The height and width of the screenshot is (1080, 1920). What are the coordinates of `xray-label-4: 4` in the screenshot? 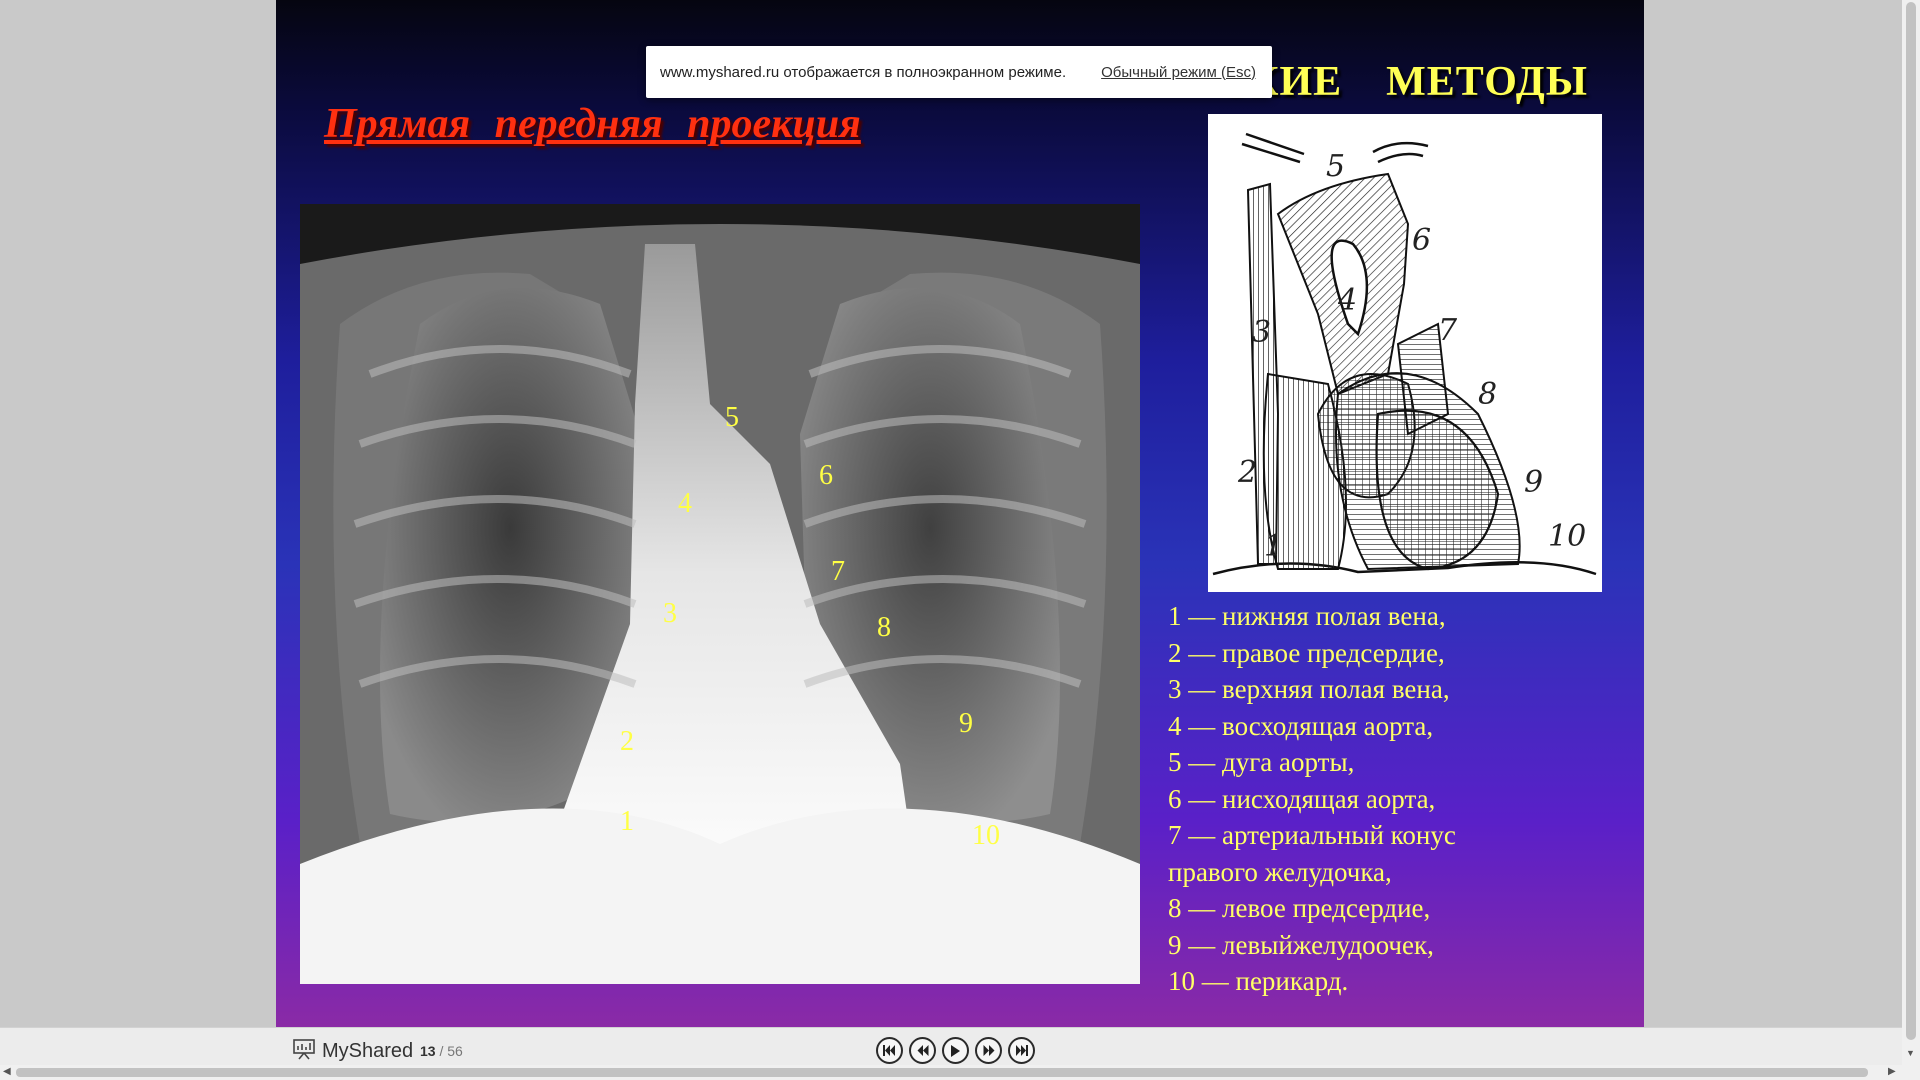 It's located at (685, 503).